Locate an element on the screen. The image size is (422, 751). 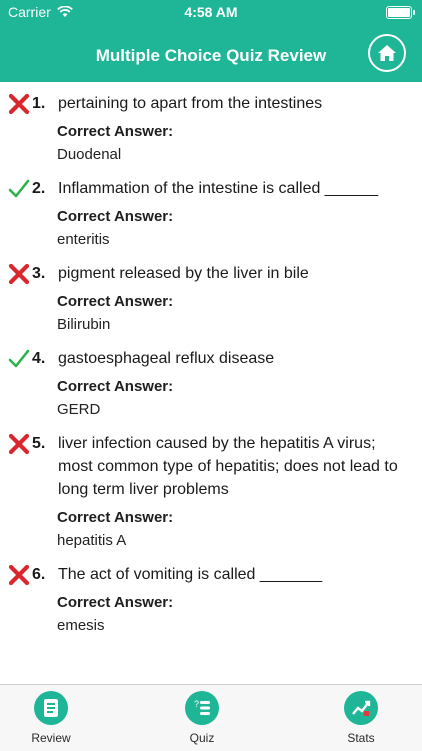
question-row: 3. pigment released by the liver in bile is located at coordinates (215, 273).